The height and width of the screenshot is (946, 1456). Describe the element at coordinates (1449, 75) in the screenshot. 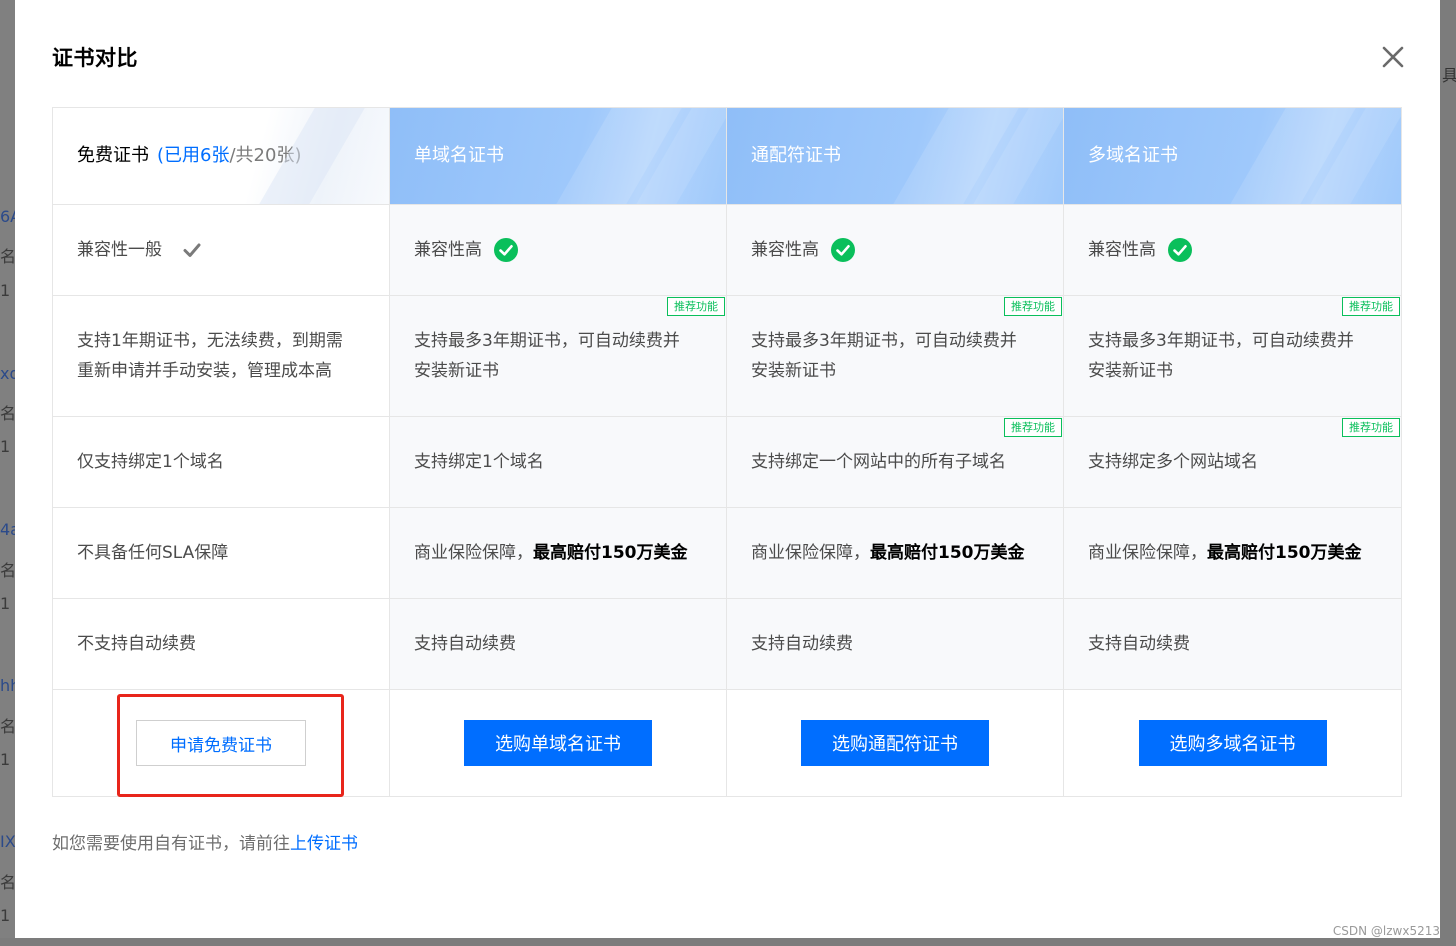

I see `bg-fragment: 具` at that location.